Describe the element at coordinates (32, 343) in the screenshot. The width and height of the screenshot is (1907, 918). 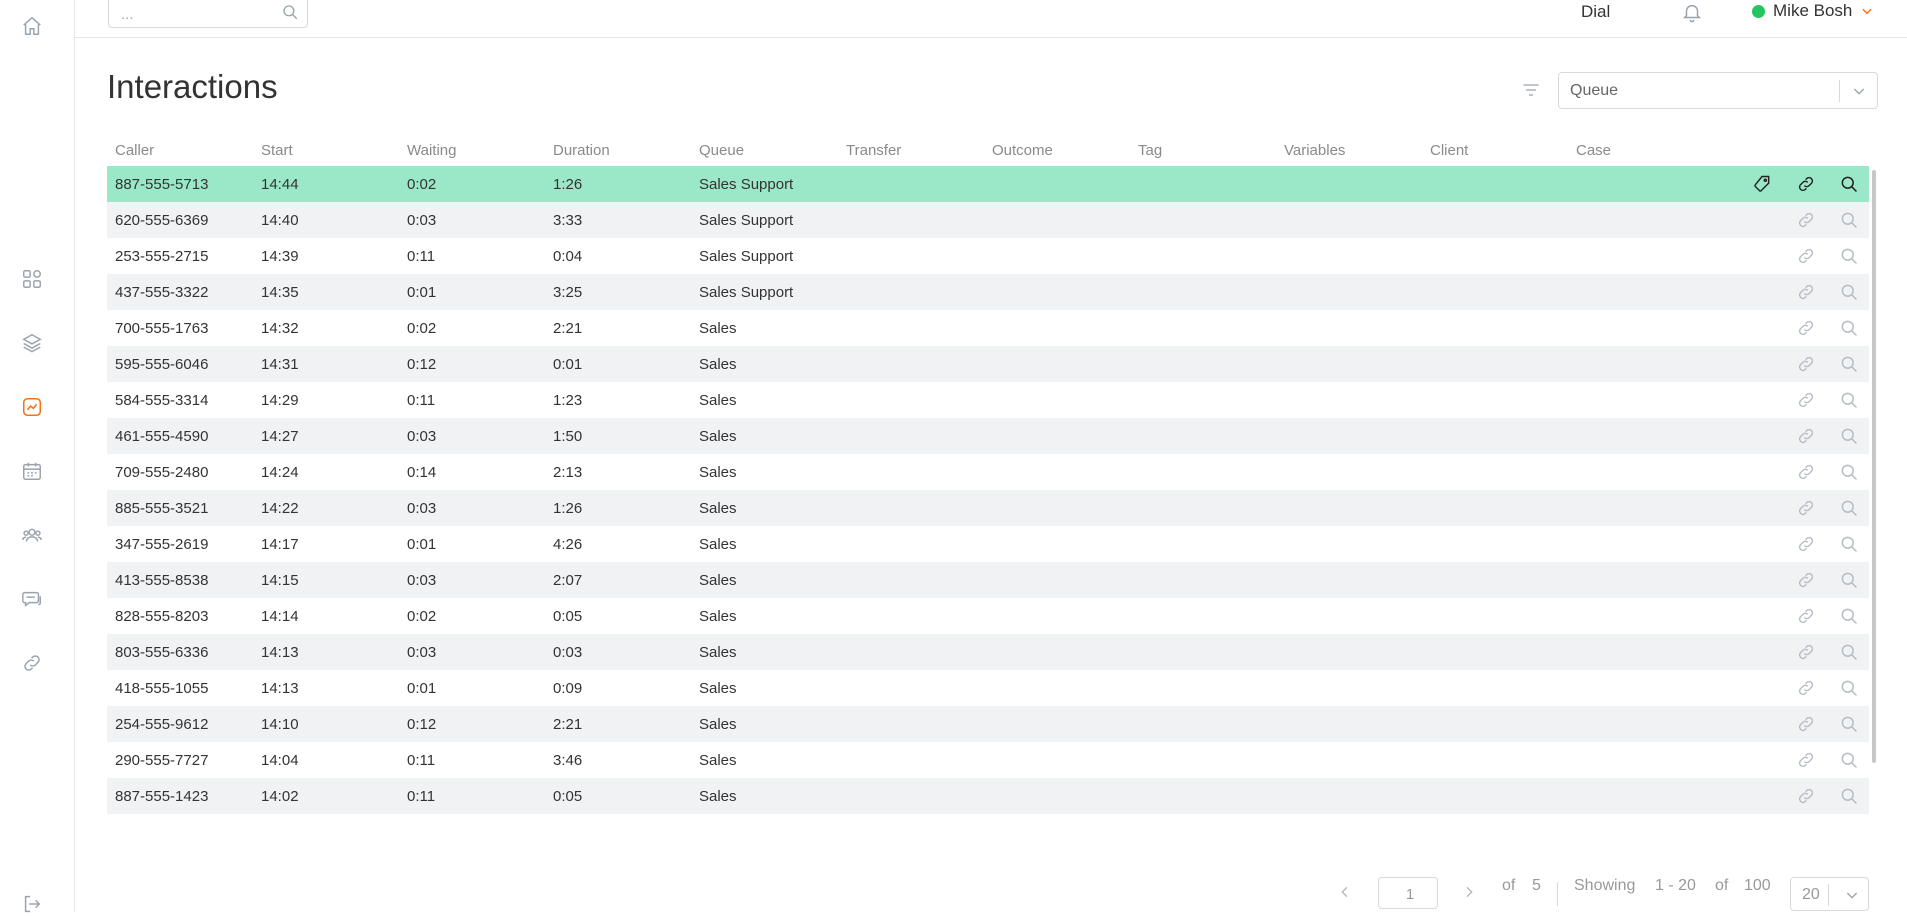
I see `layers-icon` at that location.